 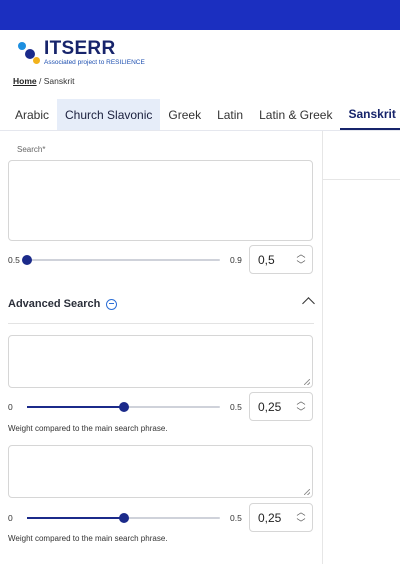 What do you see at coordinates (281, 259) in the screenshot?
I see `search-weight-stepper: 0,5 ︿ ﹀` at bounding box center [281, 259].